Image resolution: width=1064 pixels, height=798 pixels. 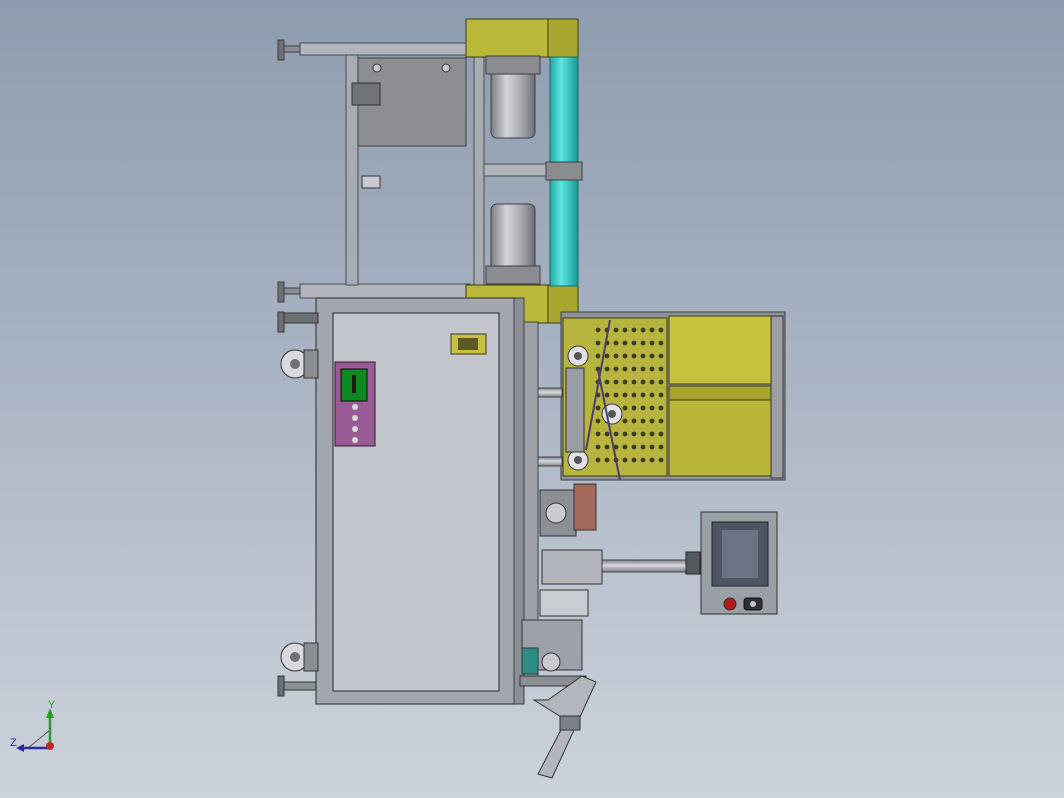 I want to click on caster-upper, so click(x=299, y=345).